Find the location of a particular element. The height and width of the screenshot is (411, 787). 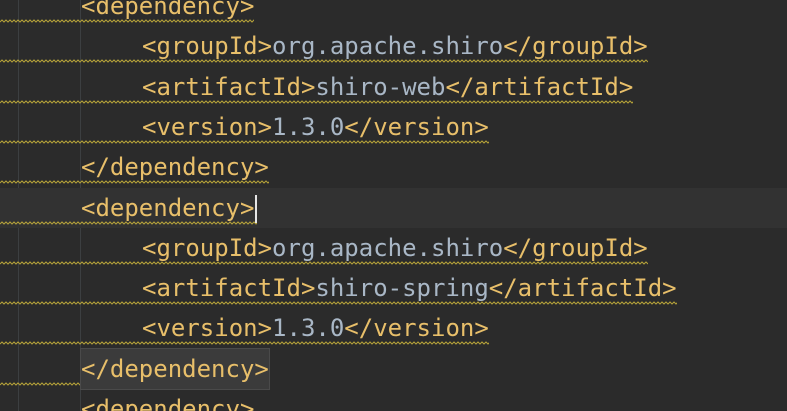

code-line-content: <artifactId>shiro-spring</artifactId> is located at coordinates (409, 288).